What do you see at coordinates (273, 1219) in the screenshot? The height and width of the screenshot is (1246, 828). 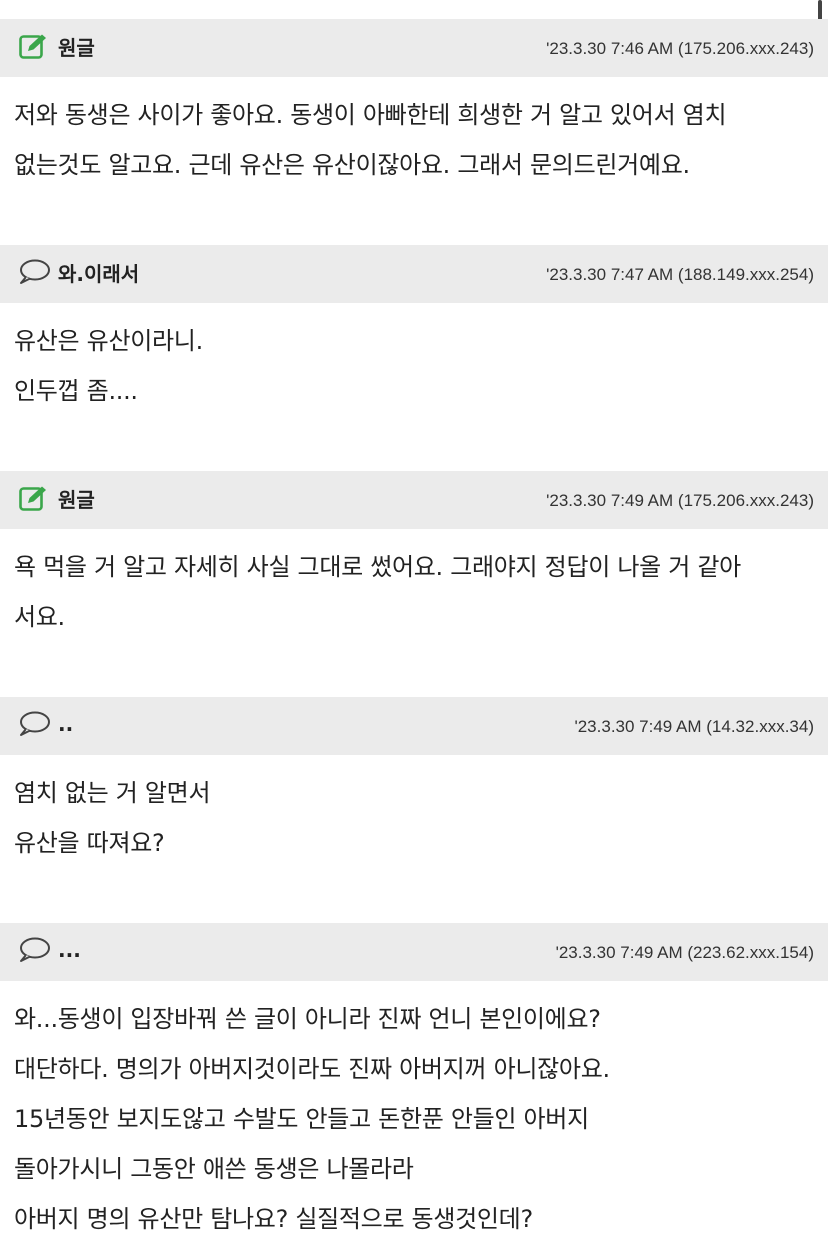 I see `comment-line: 아버지 명의 유산만 탐나요? 실질적으로 동생것인데?` at bounding box center [273, 1219].